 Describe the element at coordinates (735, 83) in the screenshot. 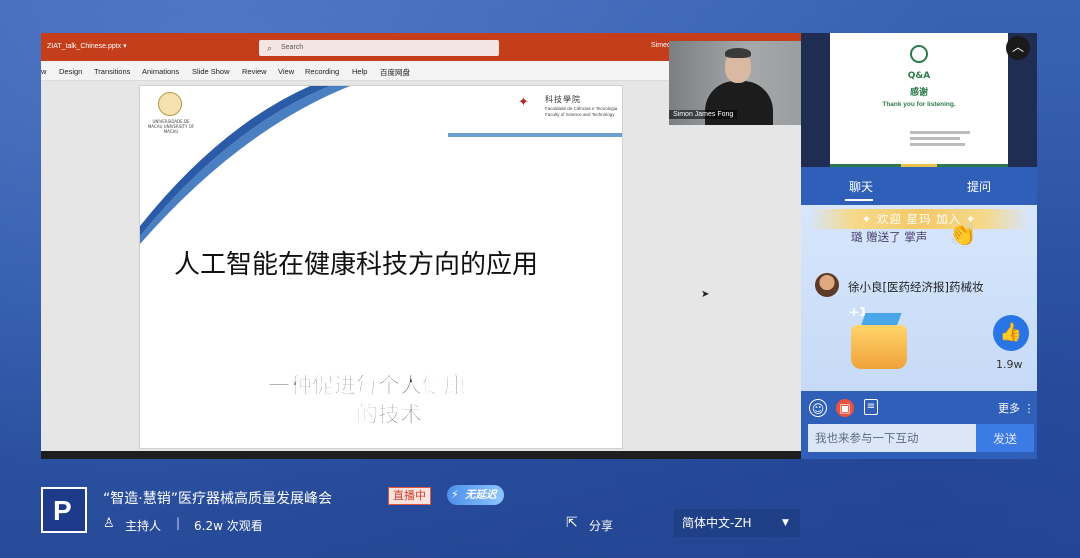

I see `speaker-camera: Simon James Fong` at that location.